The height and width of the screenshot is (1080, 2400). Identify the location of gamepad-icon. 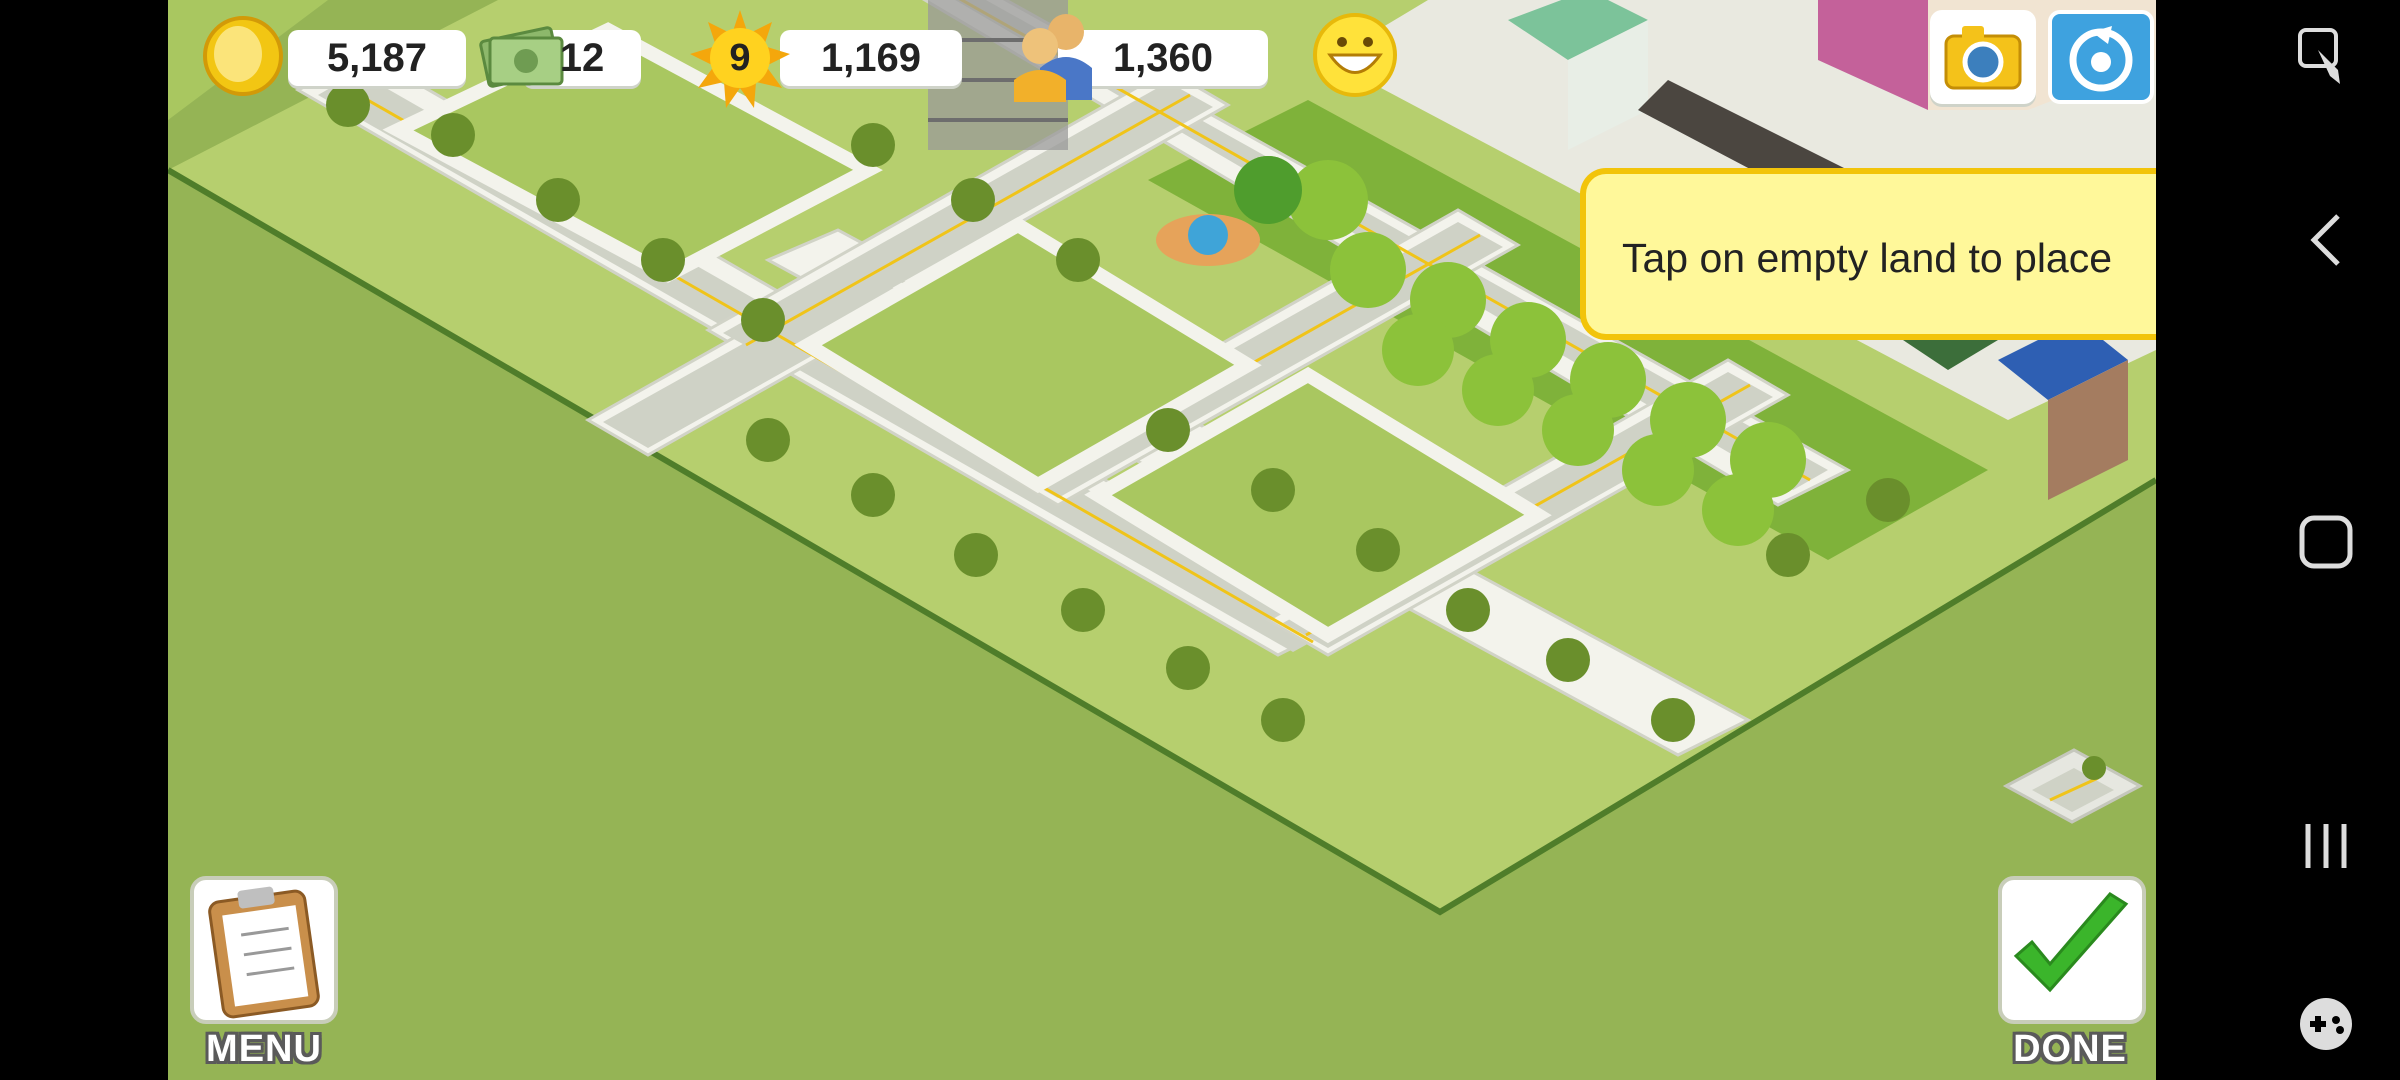
(2326, 1024).